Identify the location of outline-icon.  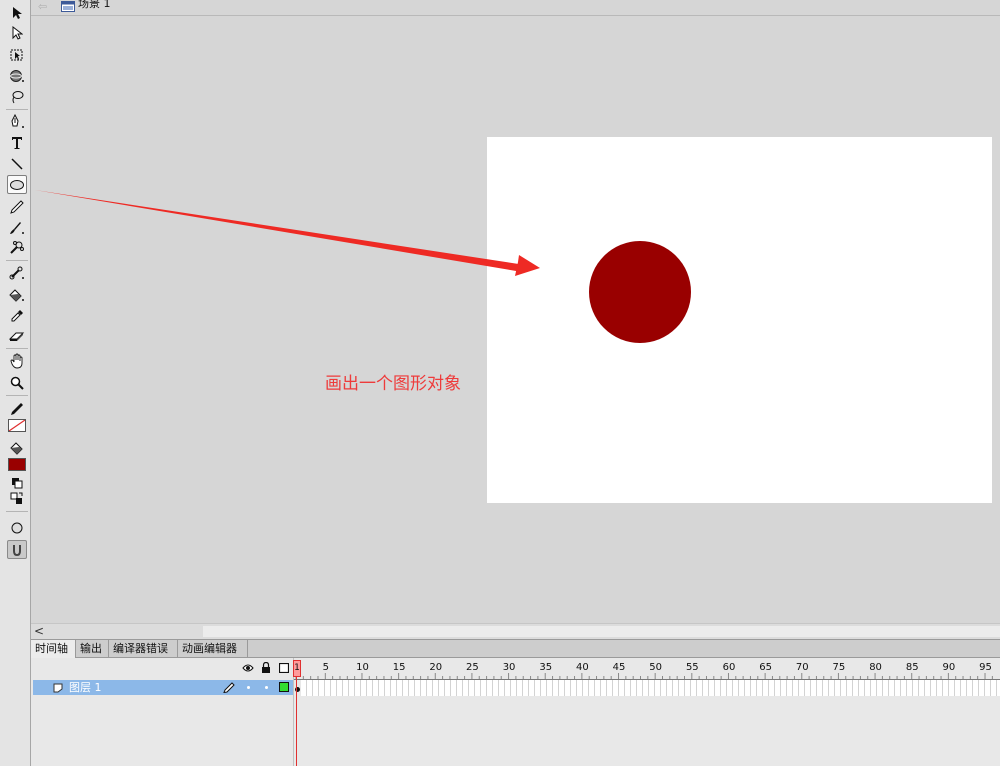
(284, 669).